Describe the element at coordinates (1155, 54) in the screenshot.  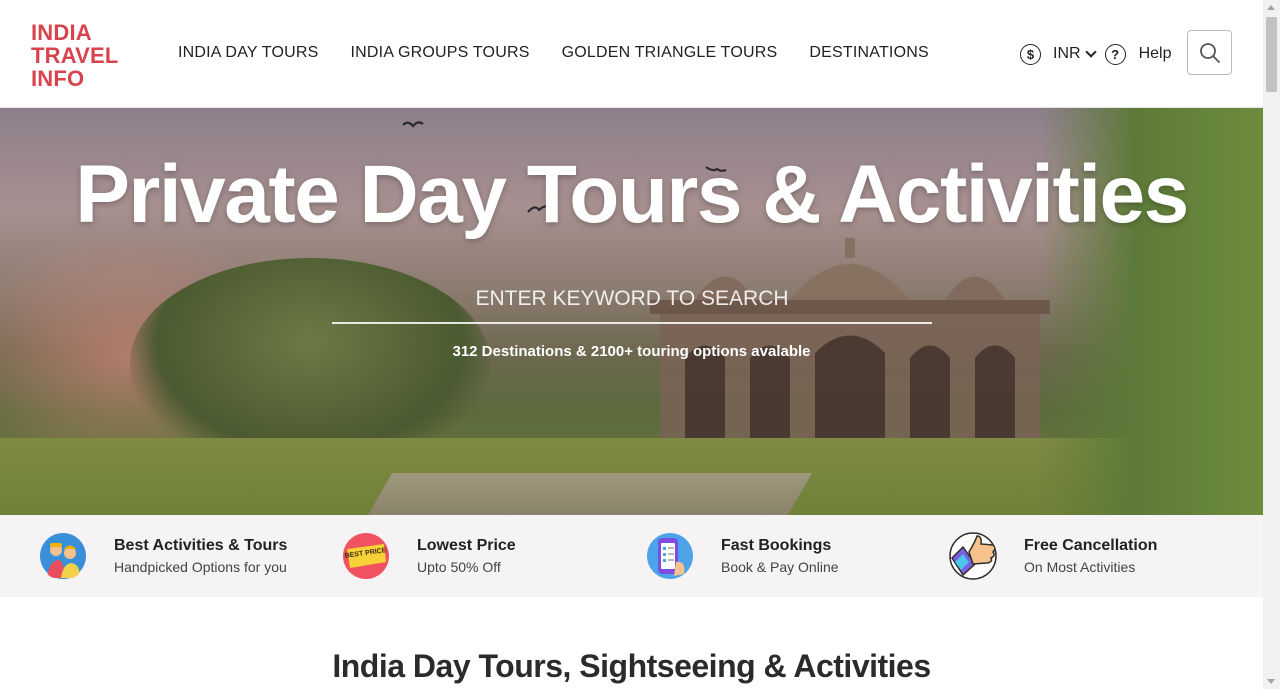
I see `help-link: Help` at that location.